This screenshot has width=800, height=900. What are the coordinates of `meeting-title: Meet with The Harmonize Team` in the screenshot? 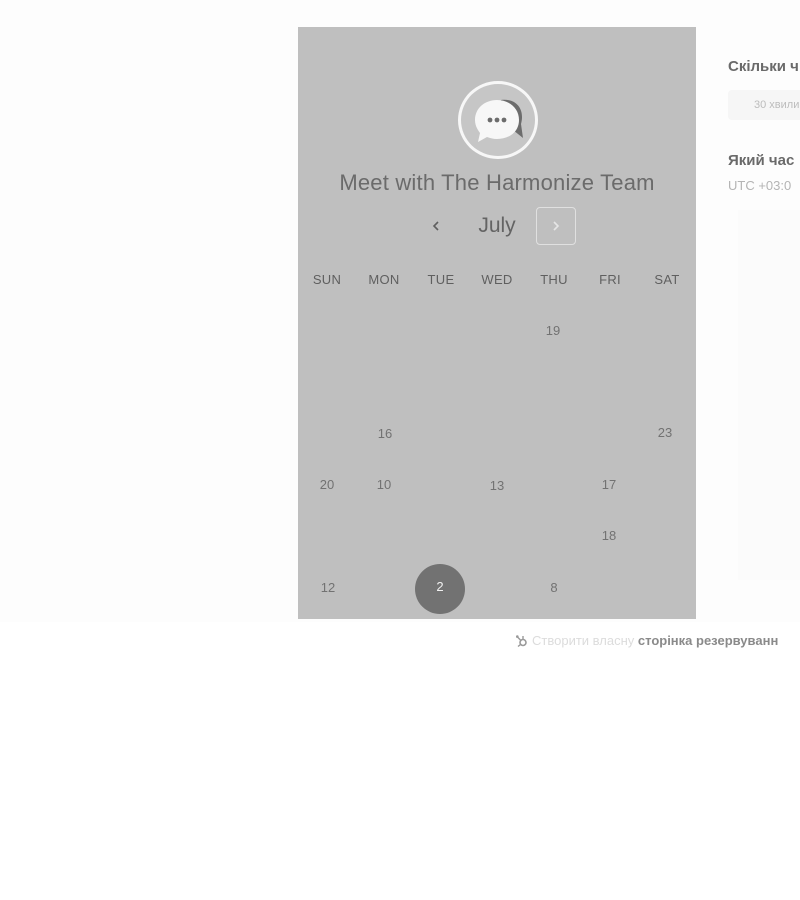 It's located at (497, 182).